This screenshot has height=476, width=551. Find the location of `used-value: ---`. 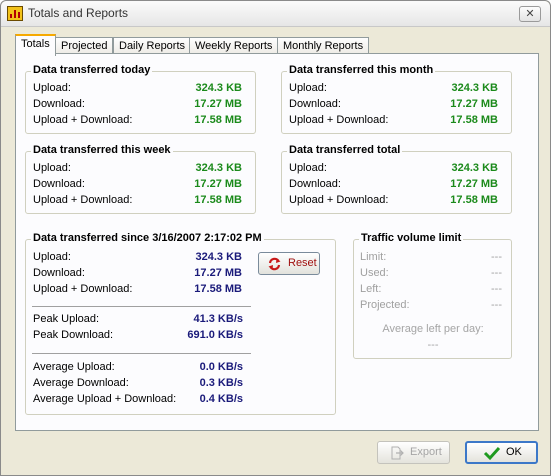

used-value: --- is located at coordinates (496, 273).